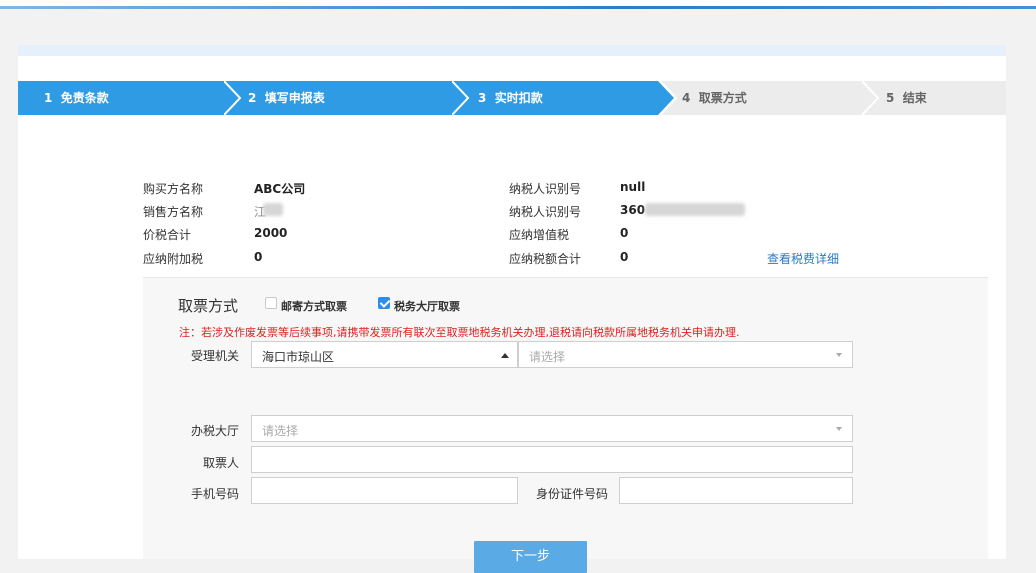 The image size is (1036, 573). I want to click on phone-label: 手机号码, so click(214, 494).